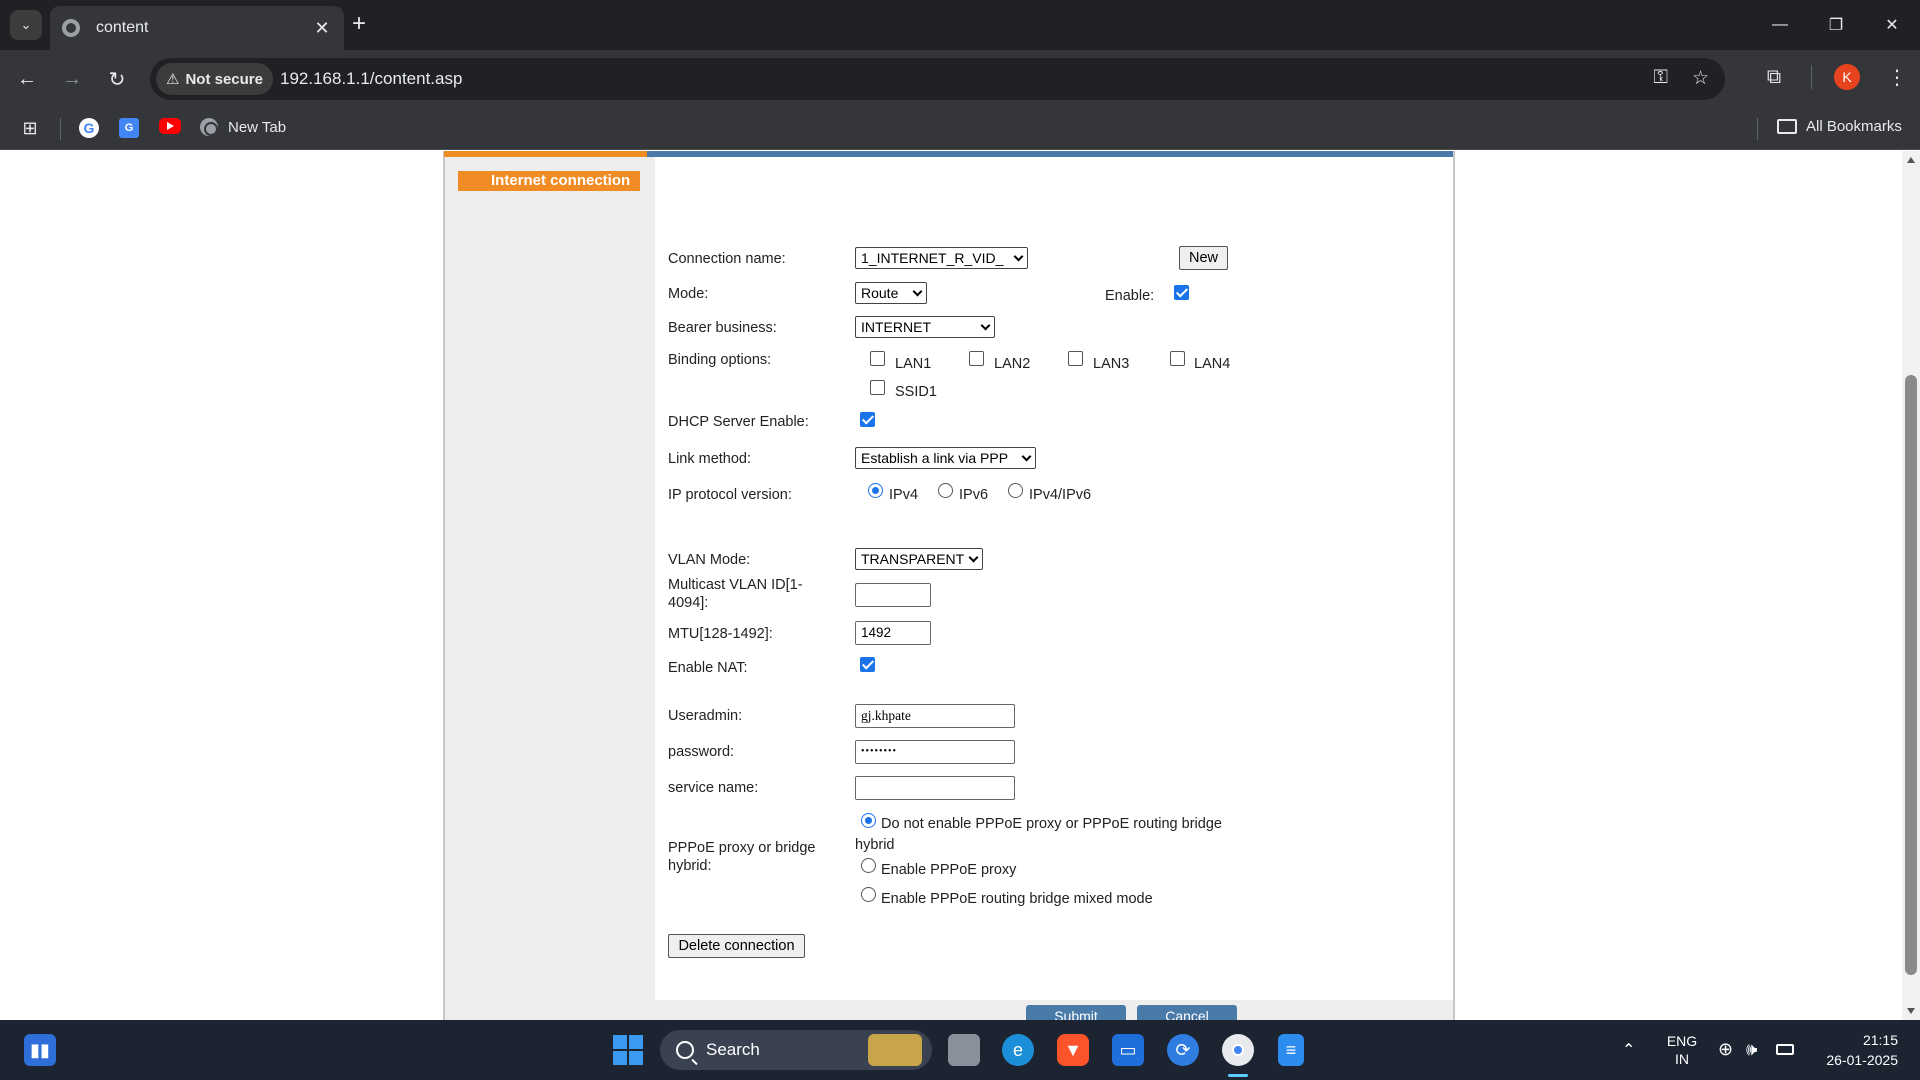  Describe the element at coordinates (935, 716) in the screenshot. I see `useradmin-input: gj.khpate` at that location.